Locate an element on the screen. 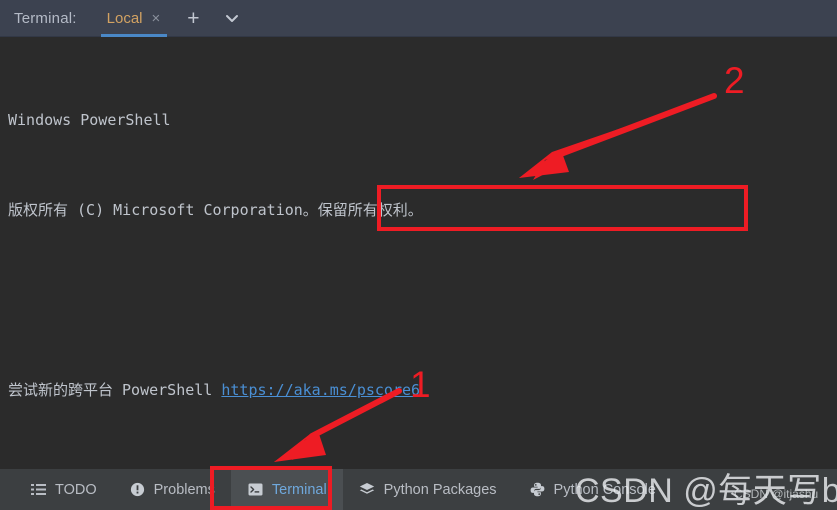  tool-button-terminal: Terminal is located at coordinates (286, 489).